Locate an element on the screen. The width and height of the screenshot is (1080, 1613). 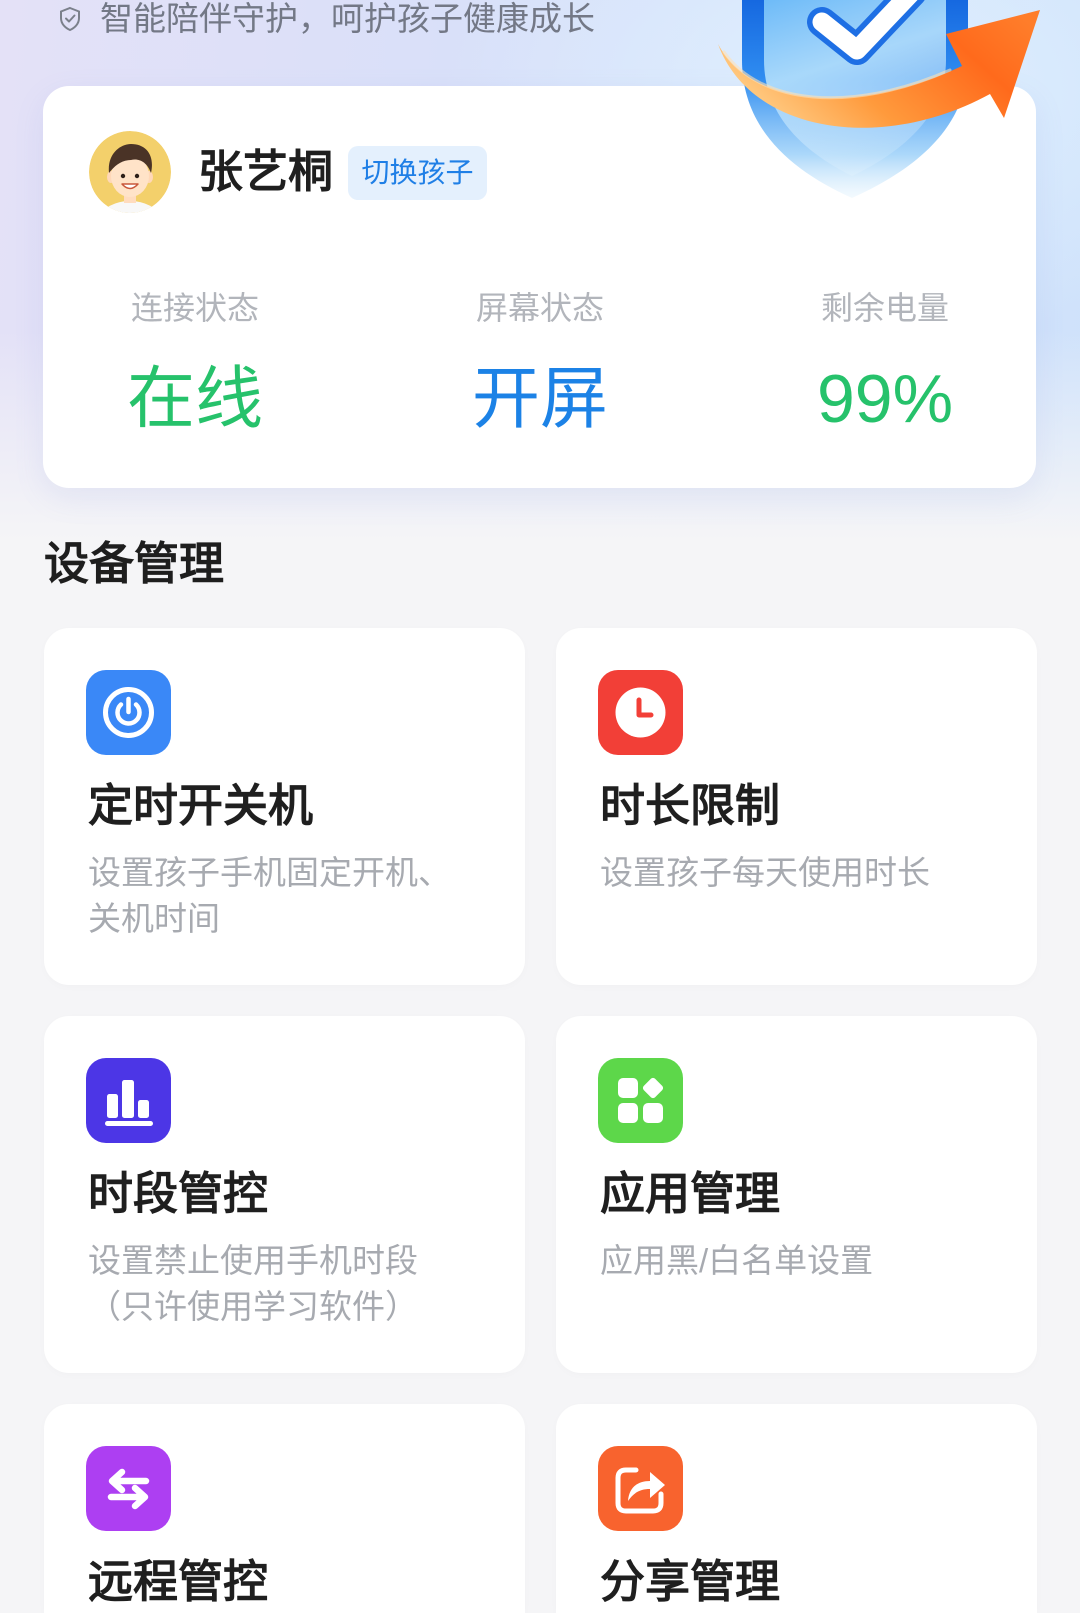
power-icon is located at coordinates (128, 712).